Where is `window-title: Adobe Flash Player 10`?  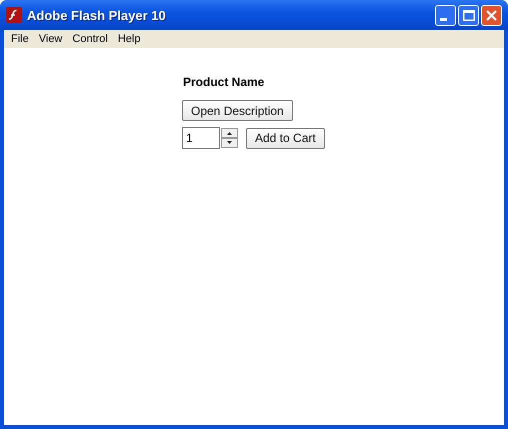
window-title: Adobe Flash Player 10 is located at coordinates (97, 15).